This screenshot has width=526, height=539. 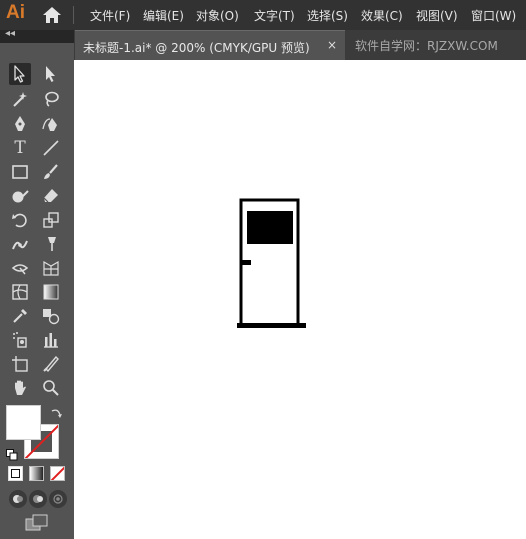 I want to click on lasso-tool-icon, so click(x=51, y=99).